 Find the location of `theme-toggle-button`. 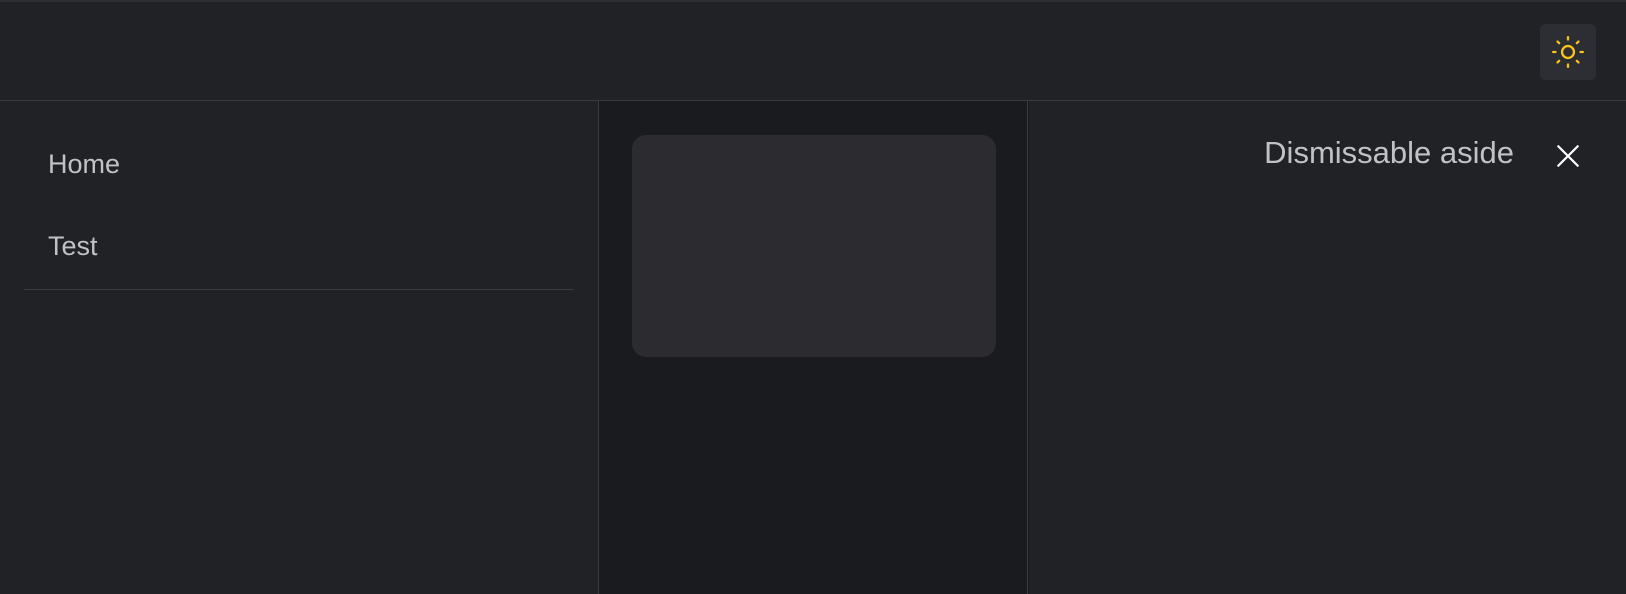

theme-toggle-button is located at coordinates (1568, 52).